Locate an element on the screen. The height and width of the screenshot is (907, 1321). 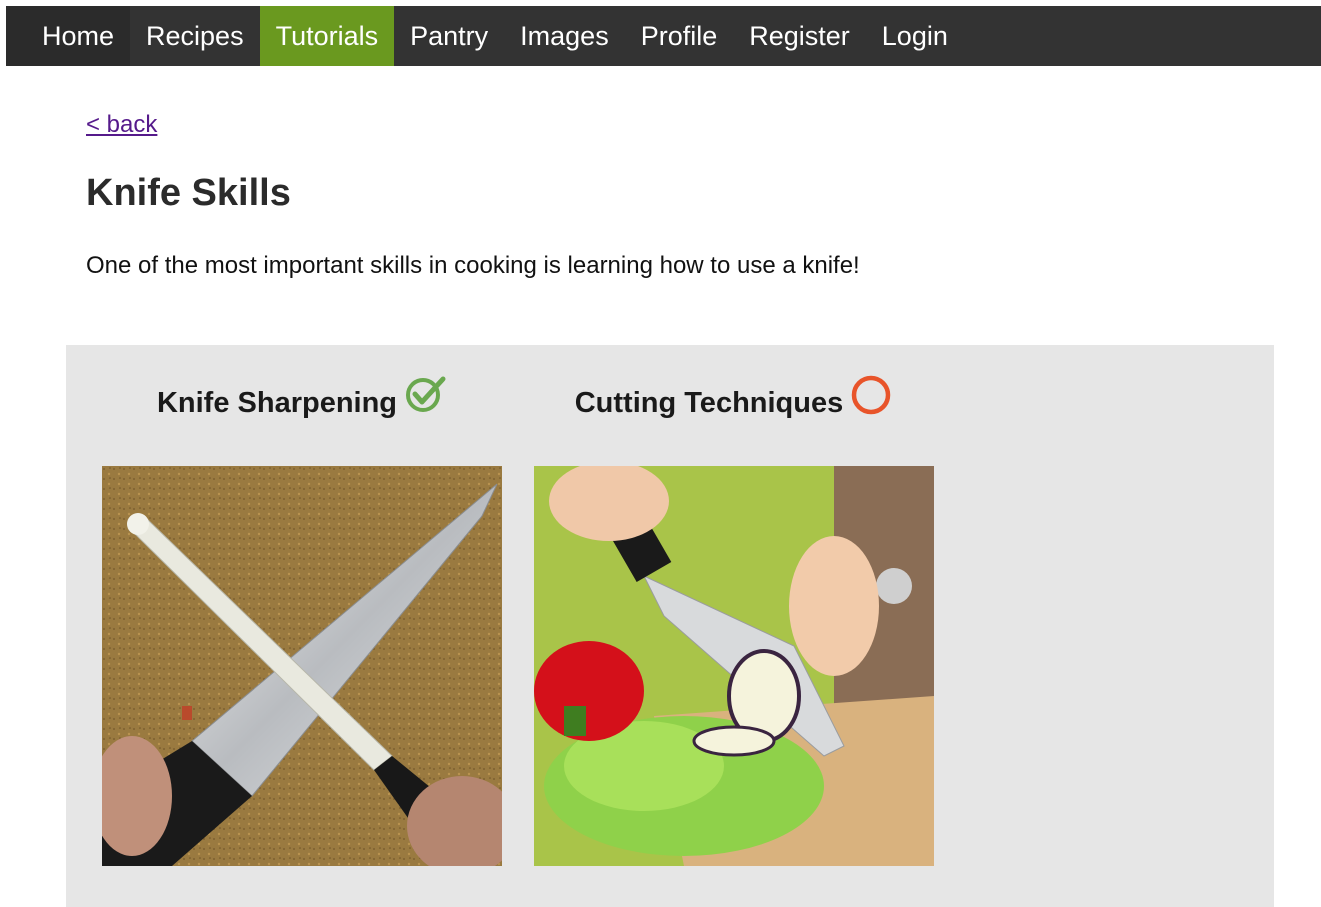
nav-item-profile: Profile is located at coordinates (679, 36).